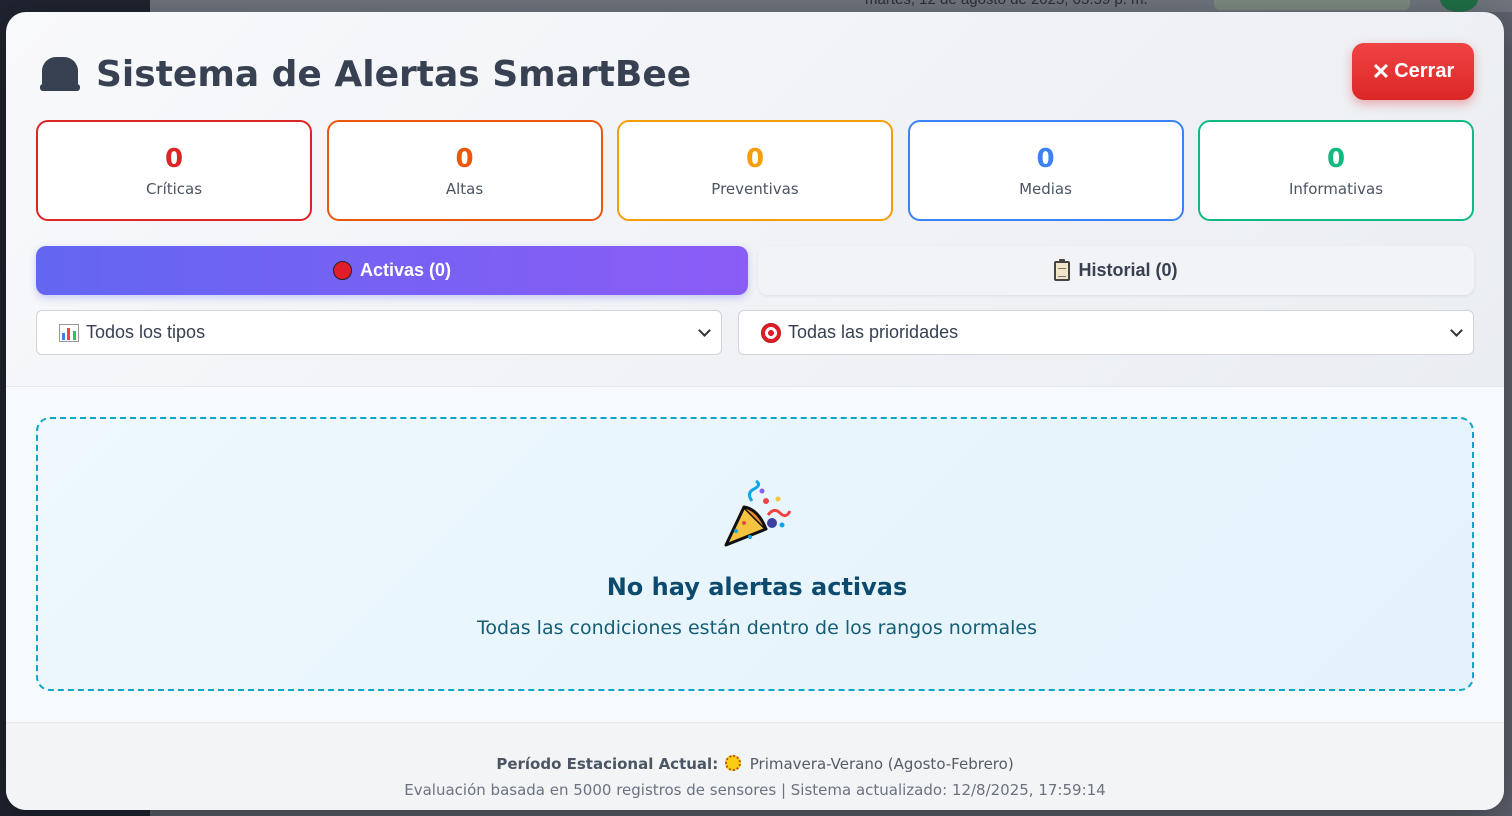 This screenshot has width=1512, height=816. I want to click on season-value: Primavera-Verano (Agosto-Febrero), so click(881, 764).